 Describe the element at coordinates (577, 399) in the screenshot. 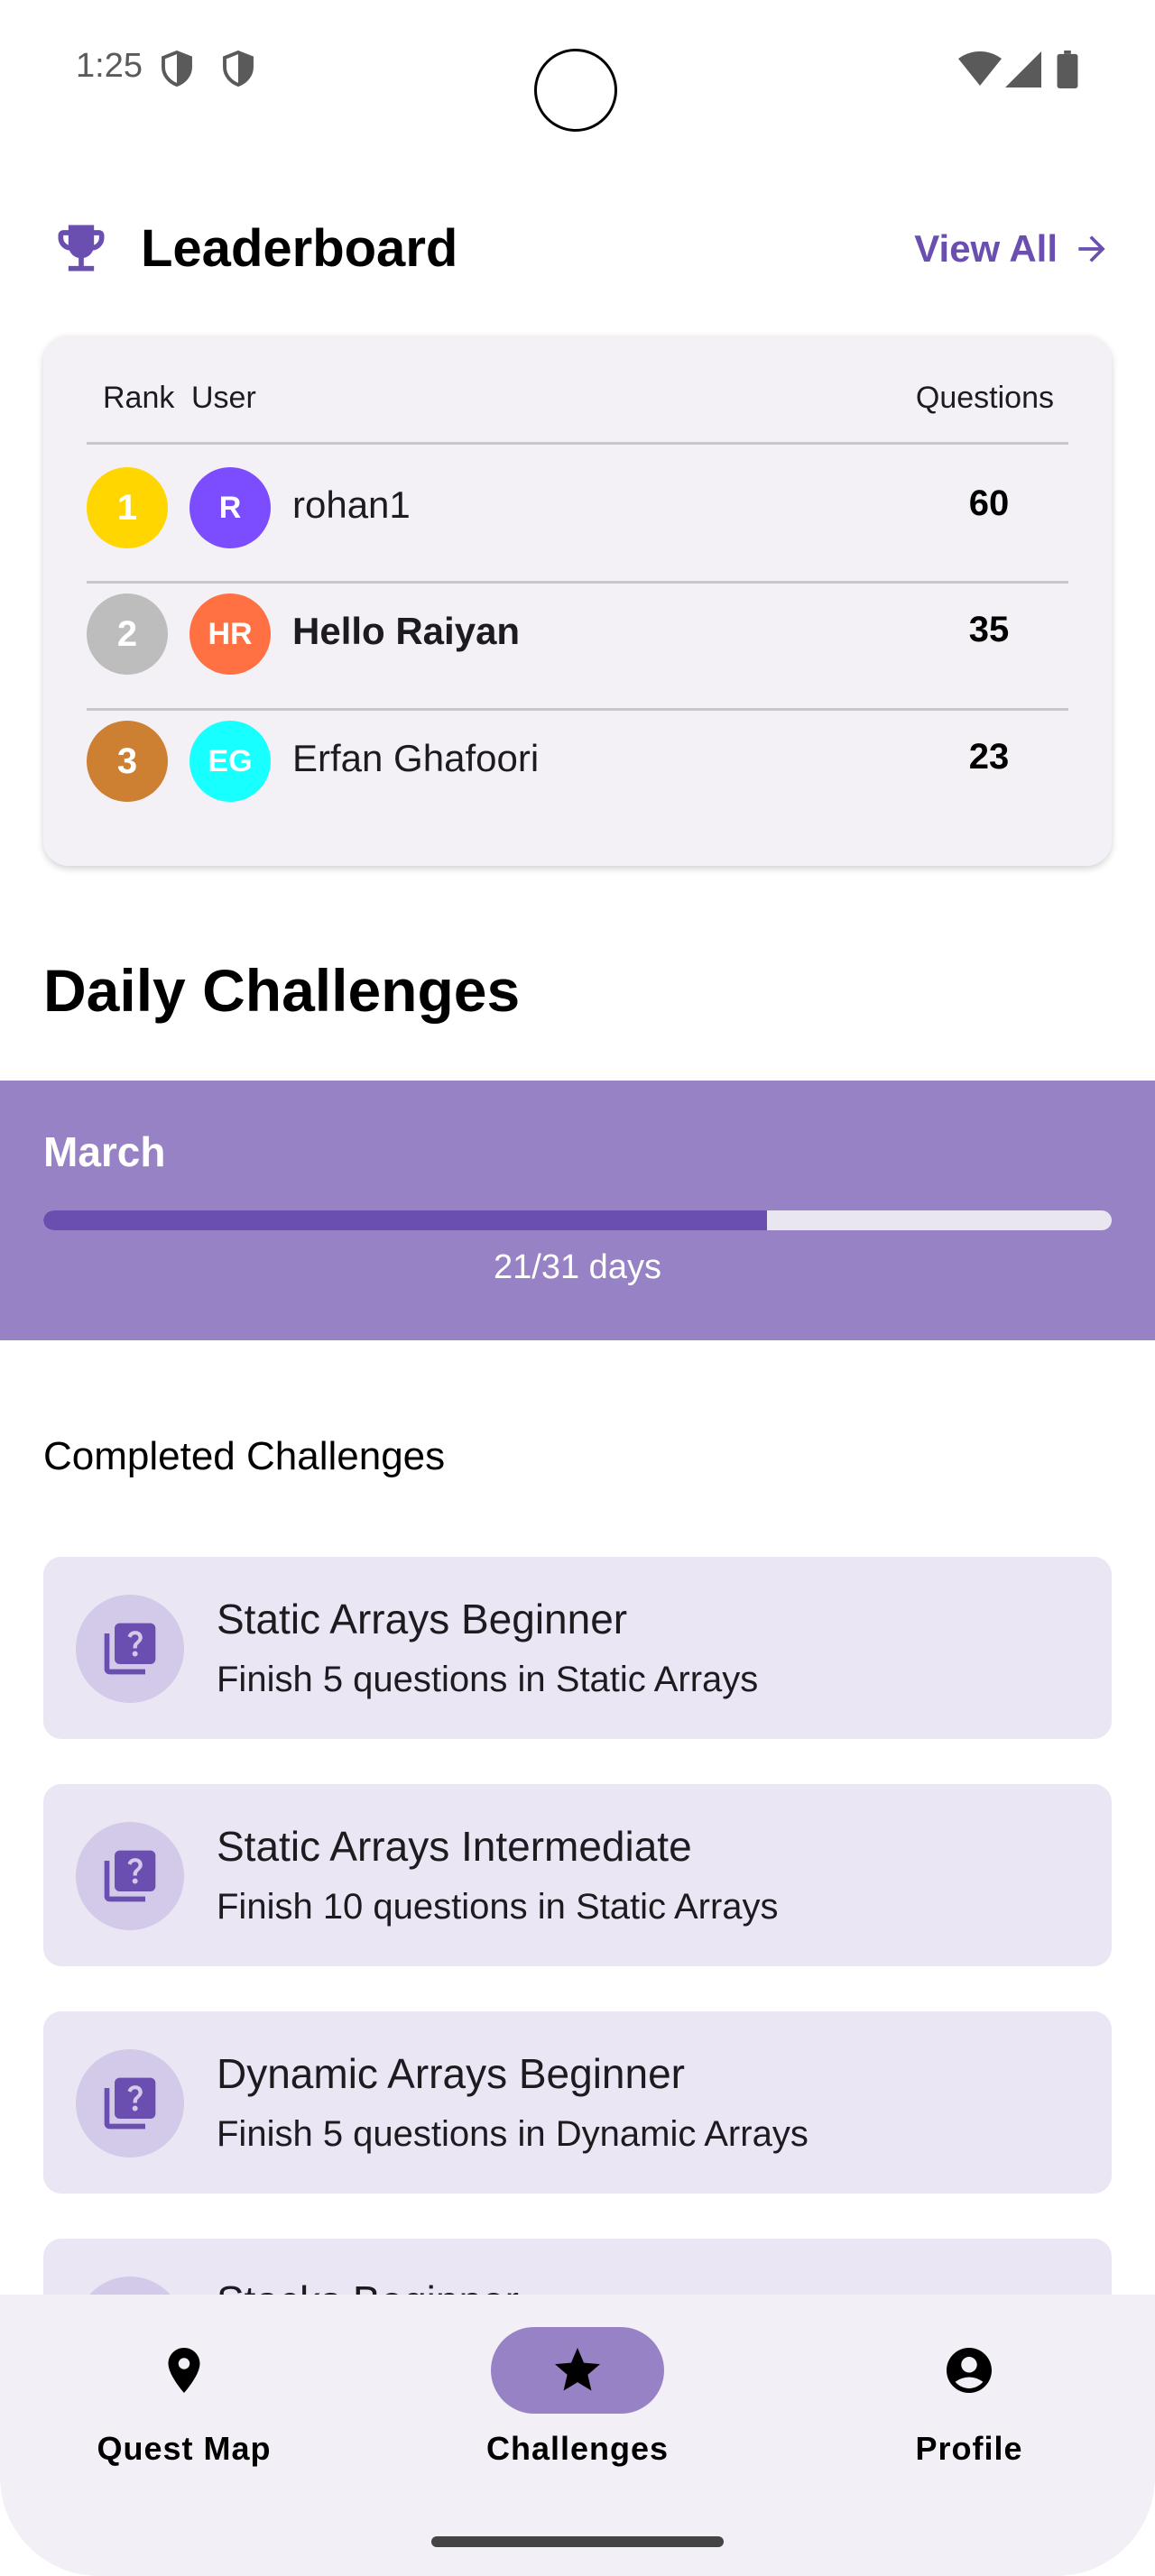

I see `leaderboard-column-headers: Rank User Questions` at that location.